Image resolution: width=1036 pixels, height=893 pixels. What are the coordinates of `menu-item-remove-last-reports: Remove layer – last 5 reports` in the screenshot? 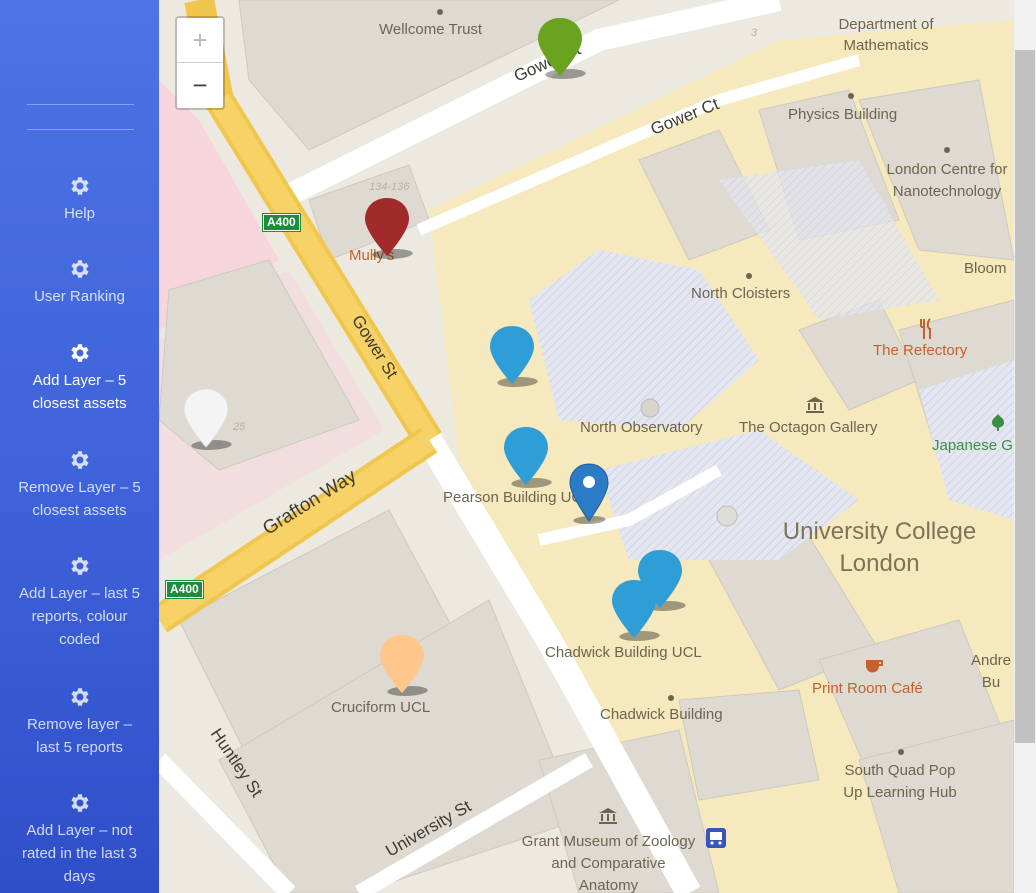 It's located at (79, 722).